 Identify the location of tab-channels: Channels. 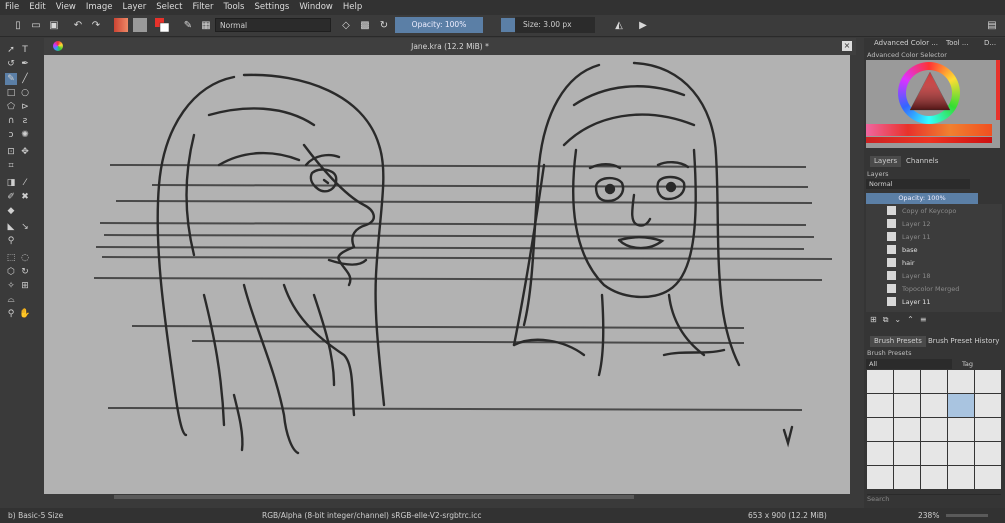
(922, 161).